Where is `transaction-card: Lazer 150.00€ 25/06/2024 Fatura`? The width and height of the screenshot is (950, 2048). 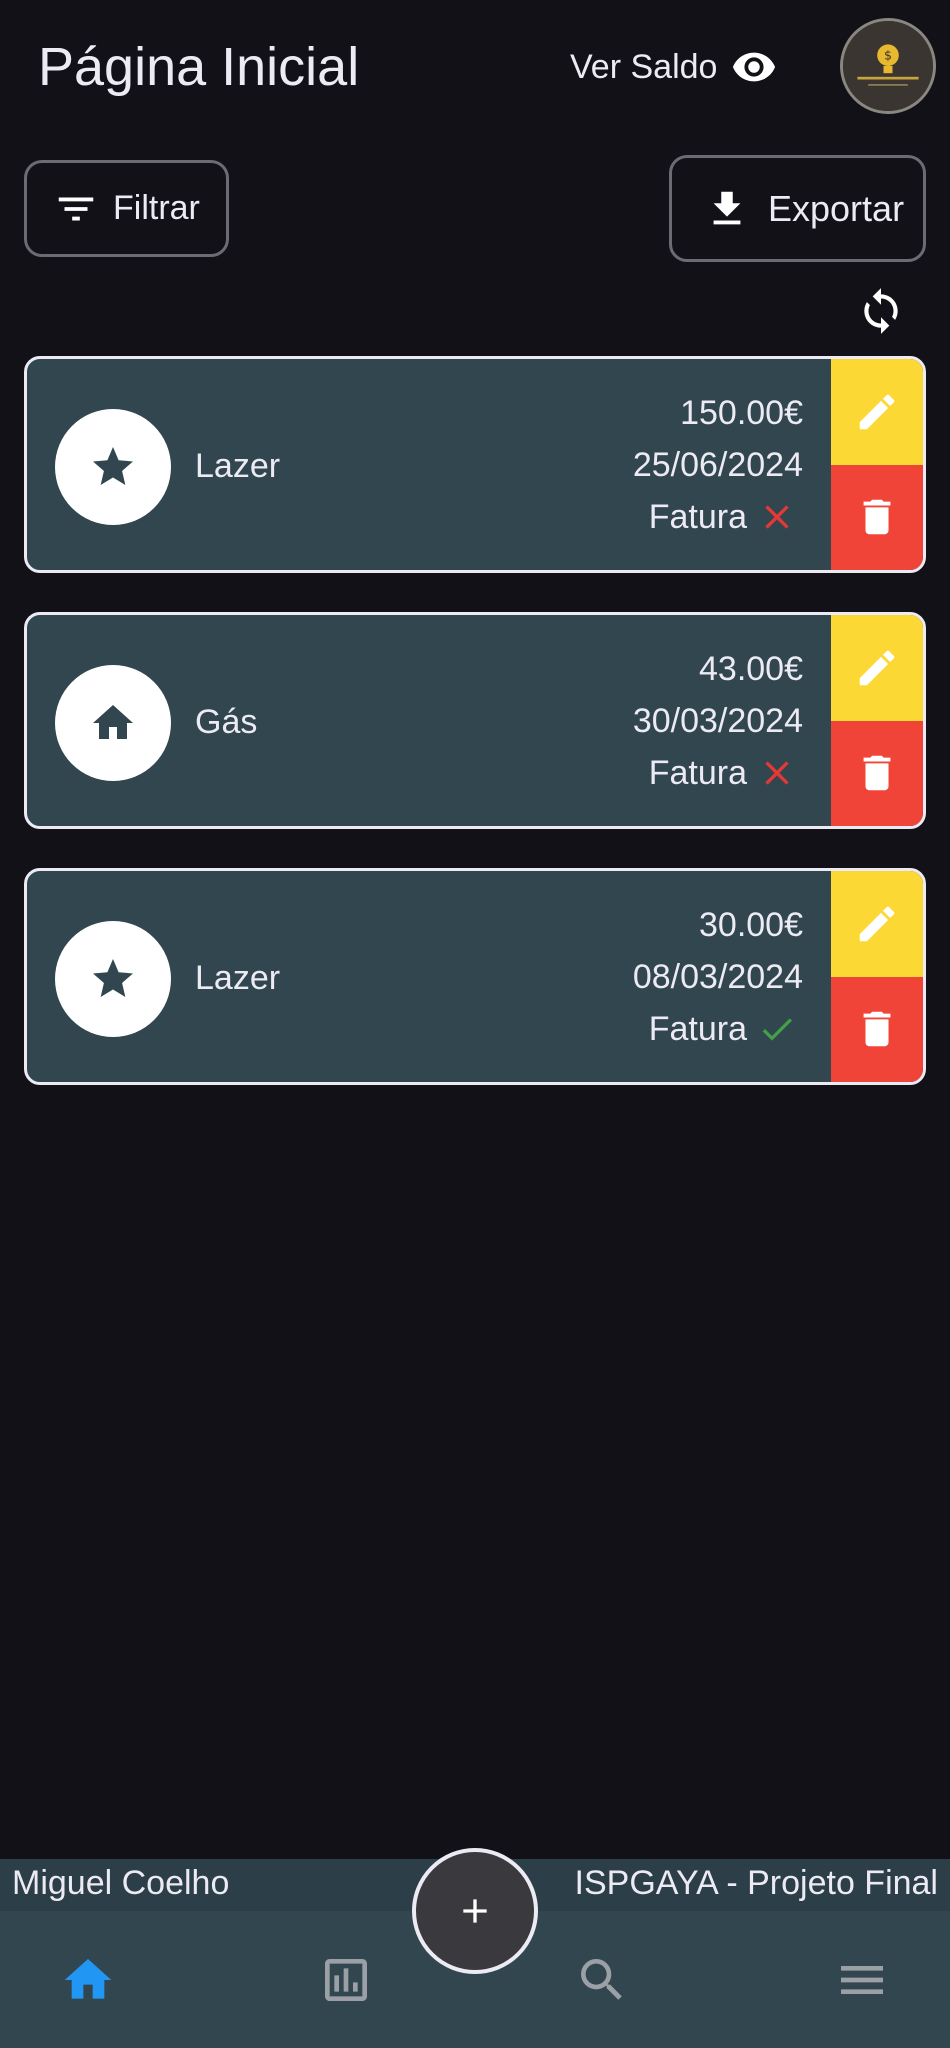 transaction-card: Lazer 150.00€ 25/06/2024 Fatura is located at coordinates (475, 464).